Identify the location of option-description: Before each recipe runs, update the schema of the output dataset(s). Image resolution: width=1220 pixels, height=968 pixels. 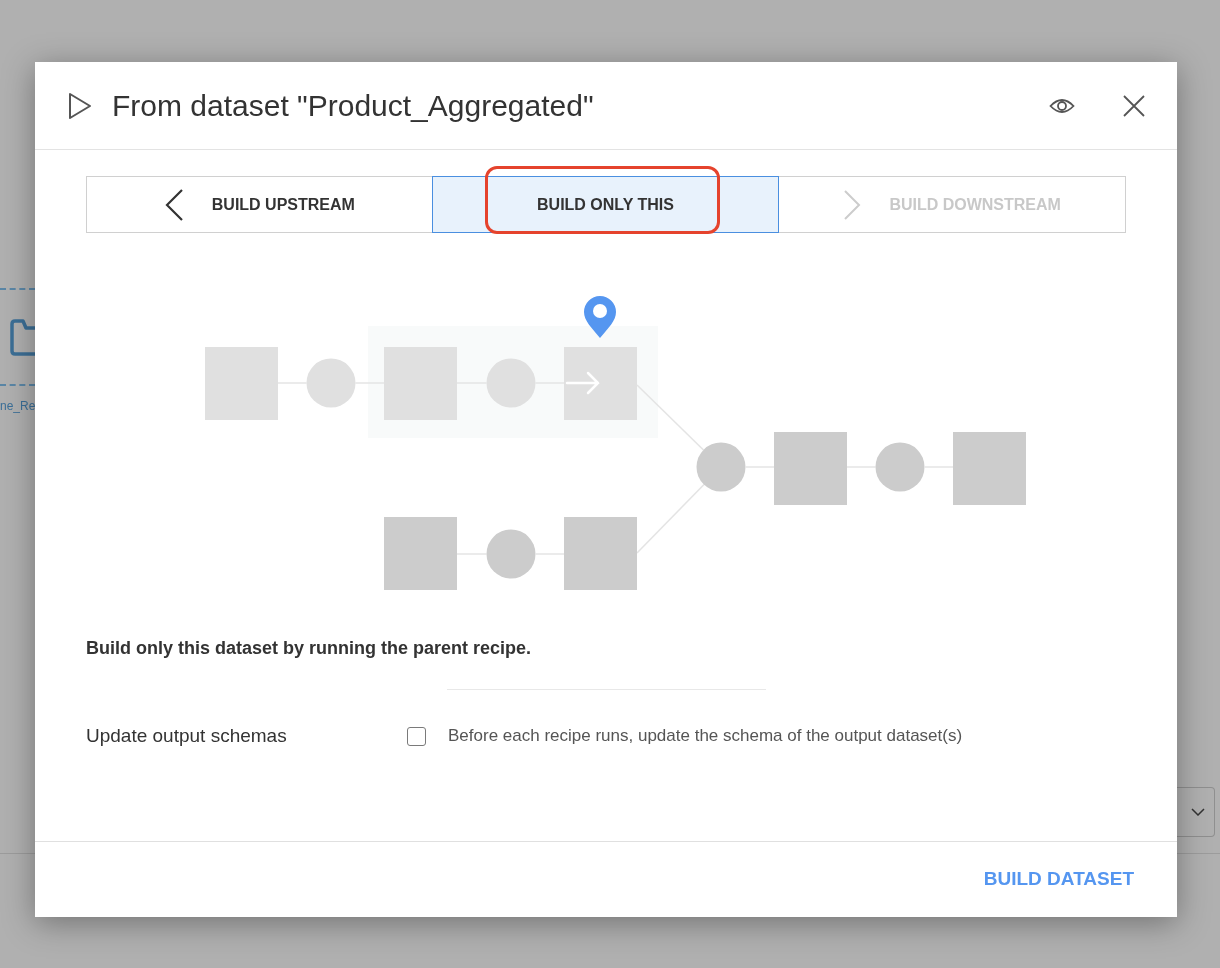
(705, 736).